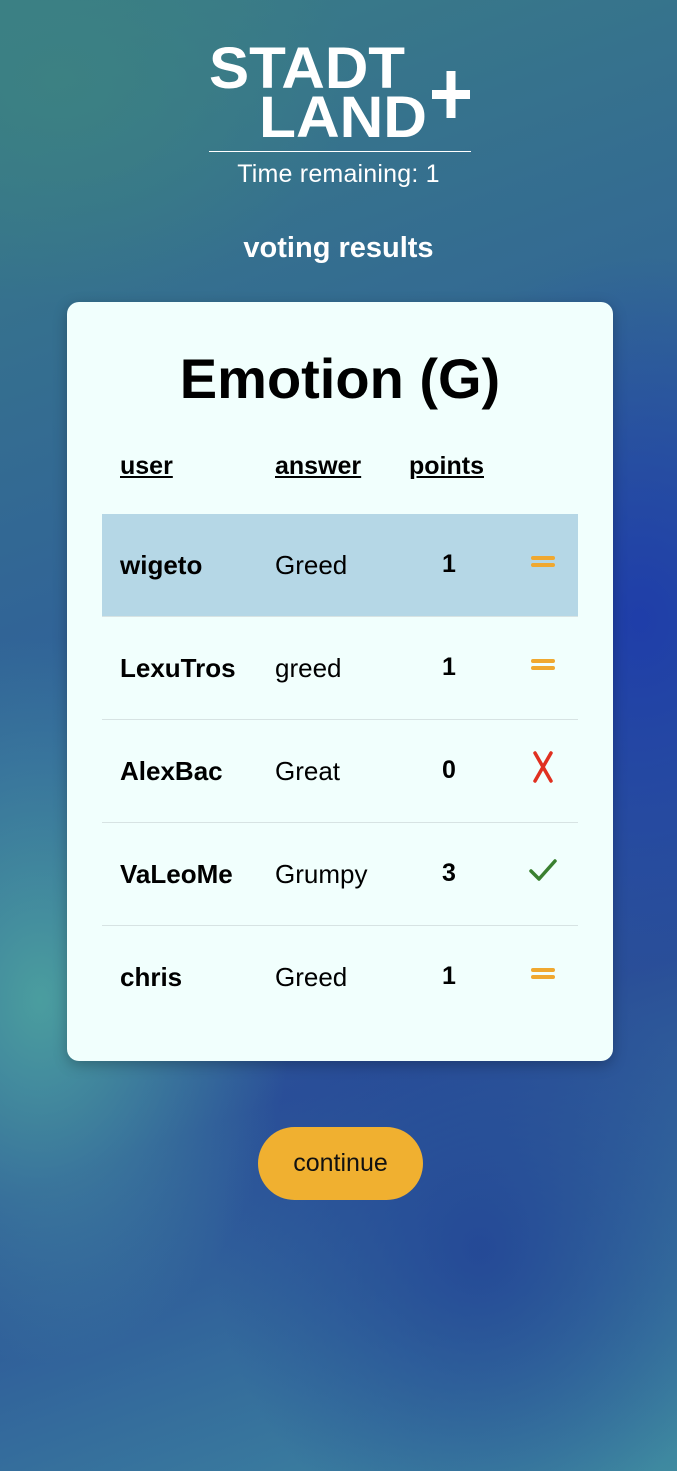 This screenshot has width=677, height=1471. Describe the element at coordinates (338, 248) in the screenshot. I see `section-title: voting results` at that location.